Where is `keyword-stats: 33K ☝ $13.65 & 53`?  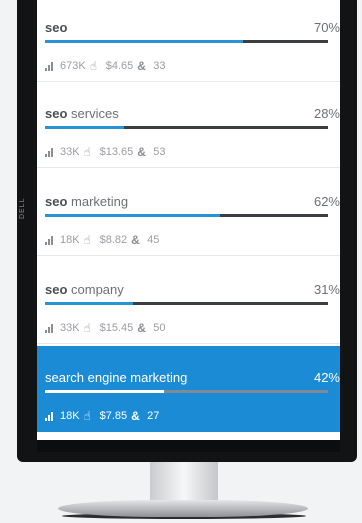
keyword-stats: 33K ☝ $13.65 & 53 is located at coordinates (105, 152).